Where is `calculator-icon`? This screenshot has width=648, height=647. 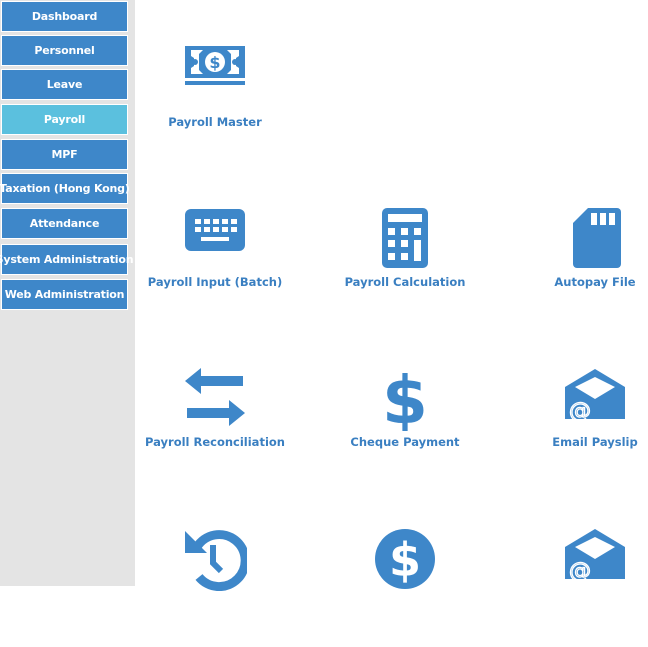 calculator-icon is located at coordinates (405, 238).